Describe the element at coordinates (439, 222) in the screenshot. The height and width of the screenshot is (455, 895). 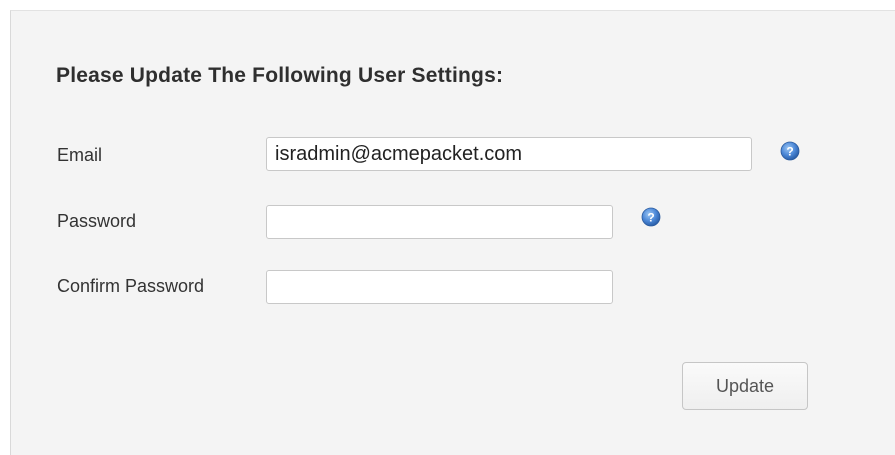
I see `password-field` at that location.